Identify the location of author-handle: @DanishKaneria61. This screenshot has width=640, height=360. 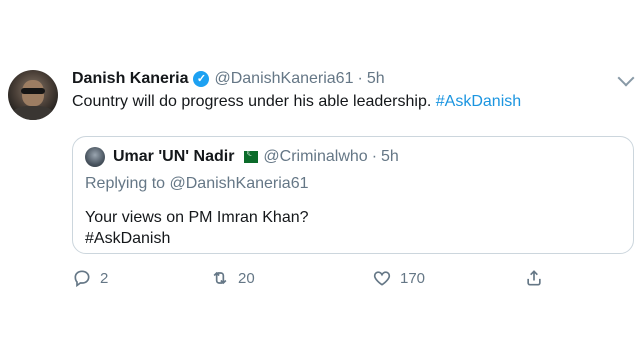
(283, 79).